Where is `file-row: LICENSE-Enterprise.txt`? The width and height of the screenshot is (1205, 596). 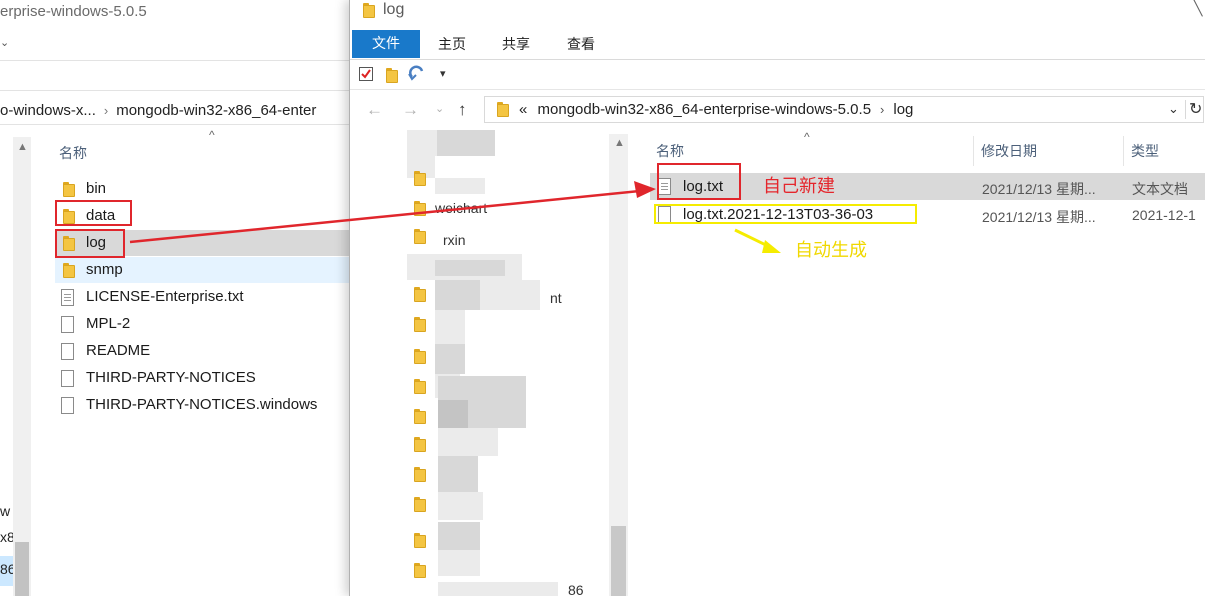 file-row: LICENSE-Enterprise.txt is located at coordinates (203, 297).